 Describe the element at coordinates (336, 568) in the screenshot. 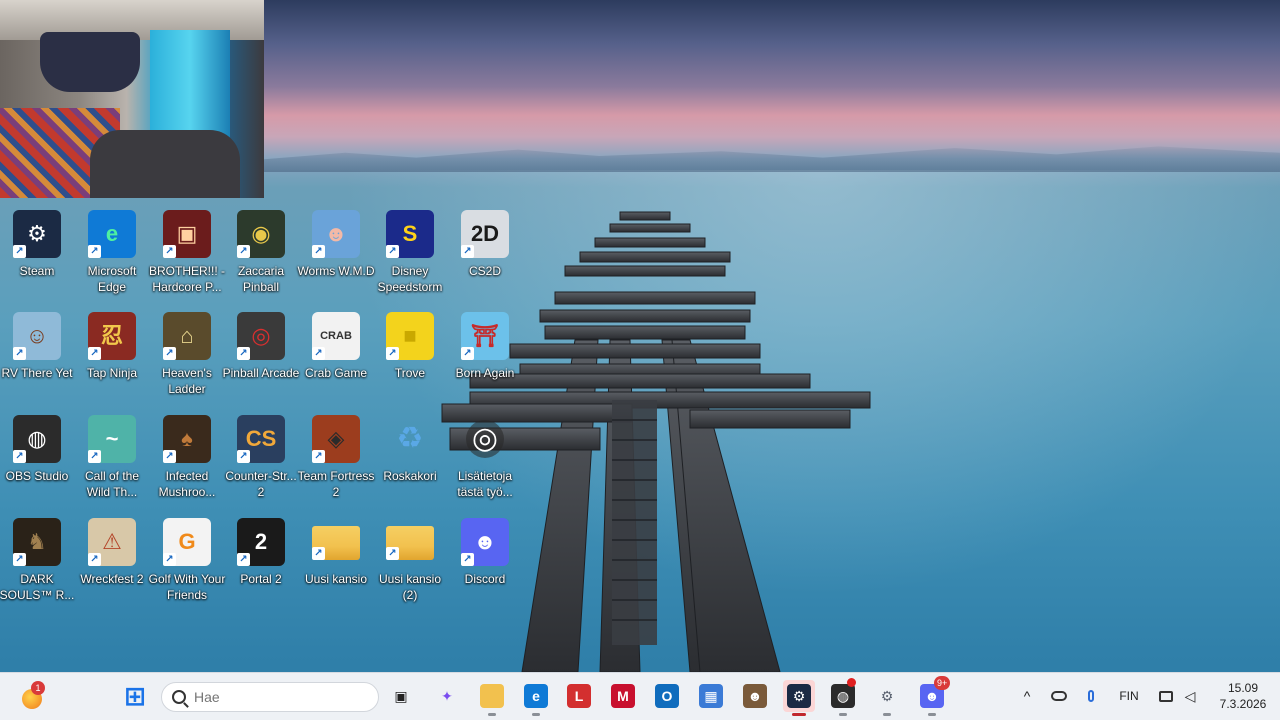

I see `desktop-icon: ↗ Uusi kansio` at that location.